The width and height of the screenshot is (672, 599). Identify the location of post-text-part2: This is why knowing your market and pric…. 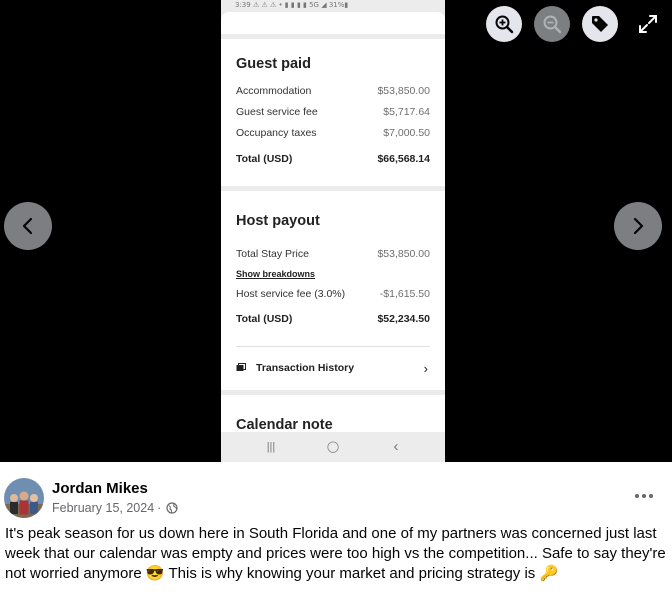
(352, 573).